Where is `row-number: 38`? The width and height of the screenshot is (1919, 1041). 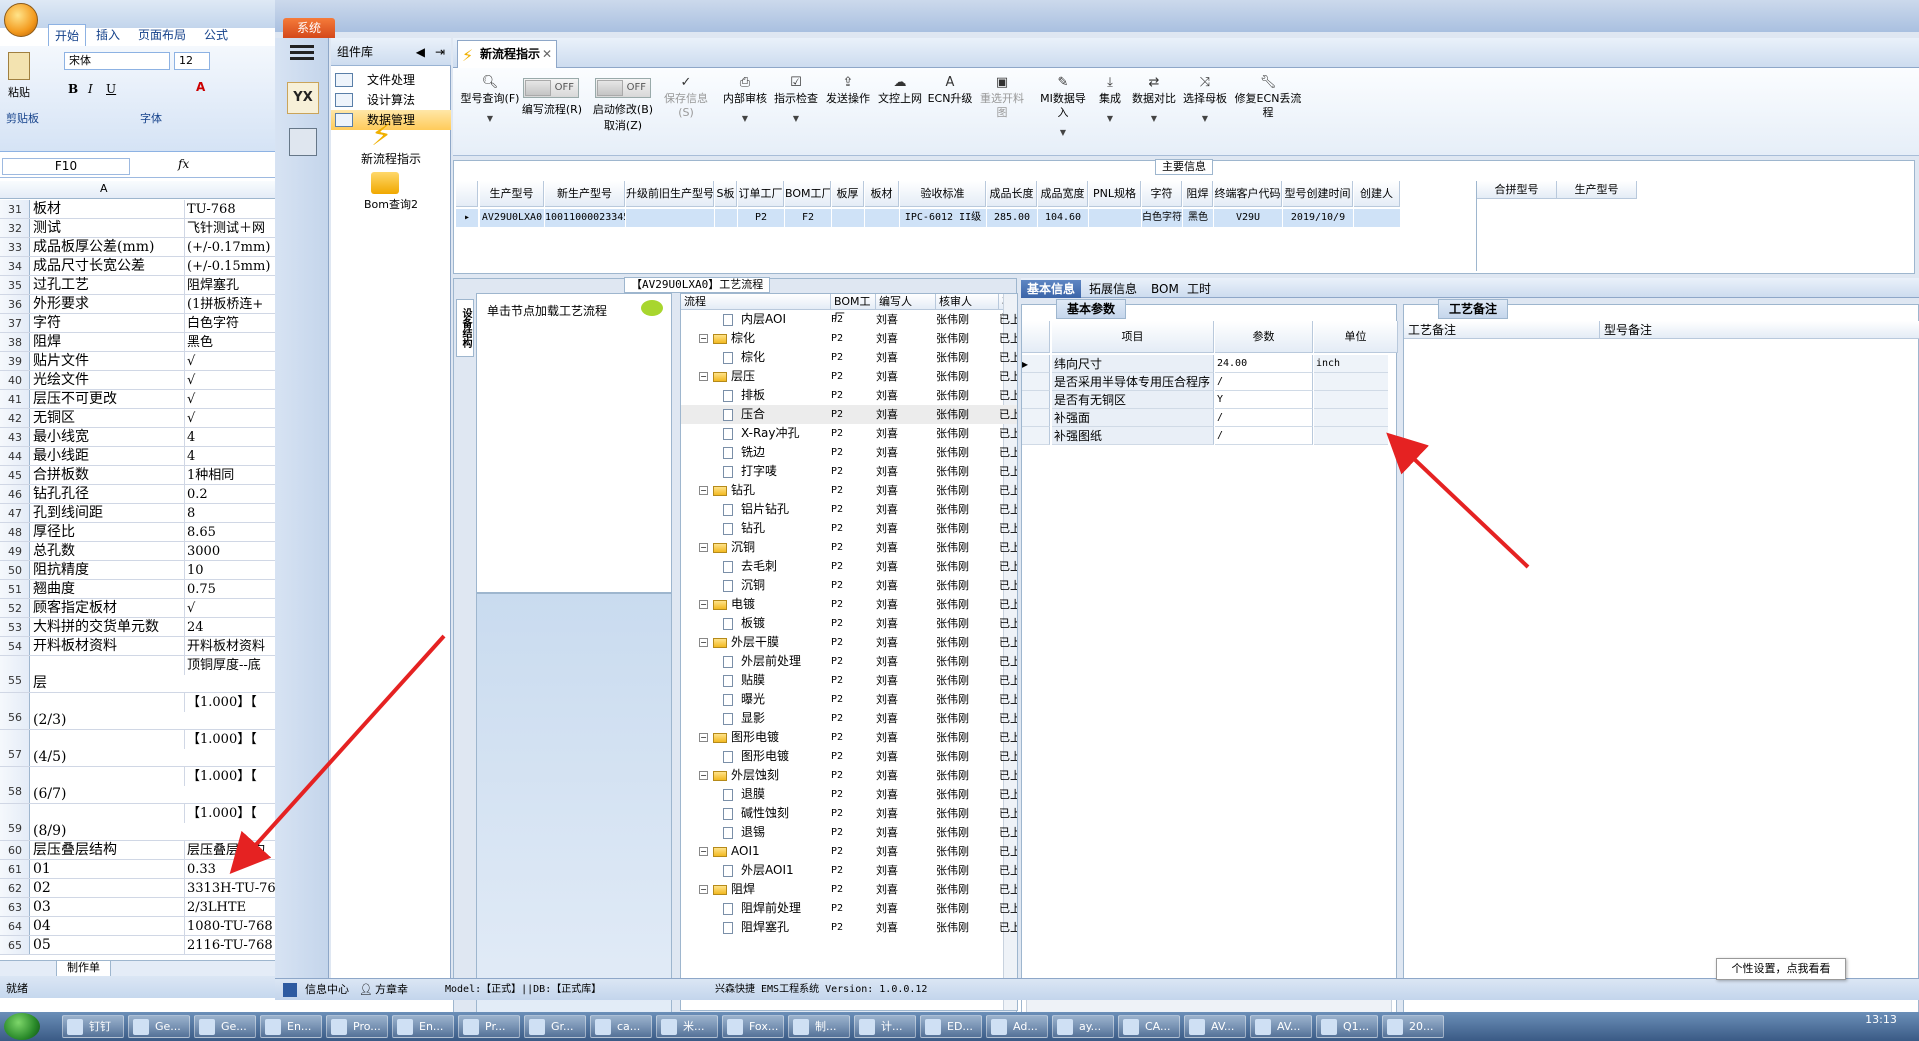
row-number: 38 is located at coordinates (15, 342).